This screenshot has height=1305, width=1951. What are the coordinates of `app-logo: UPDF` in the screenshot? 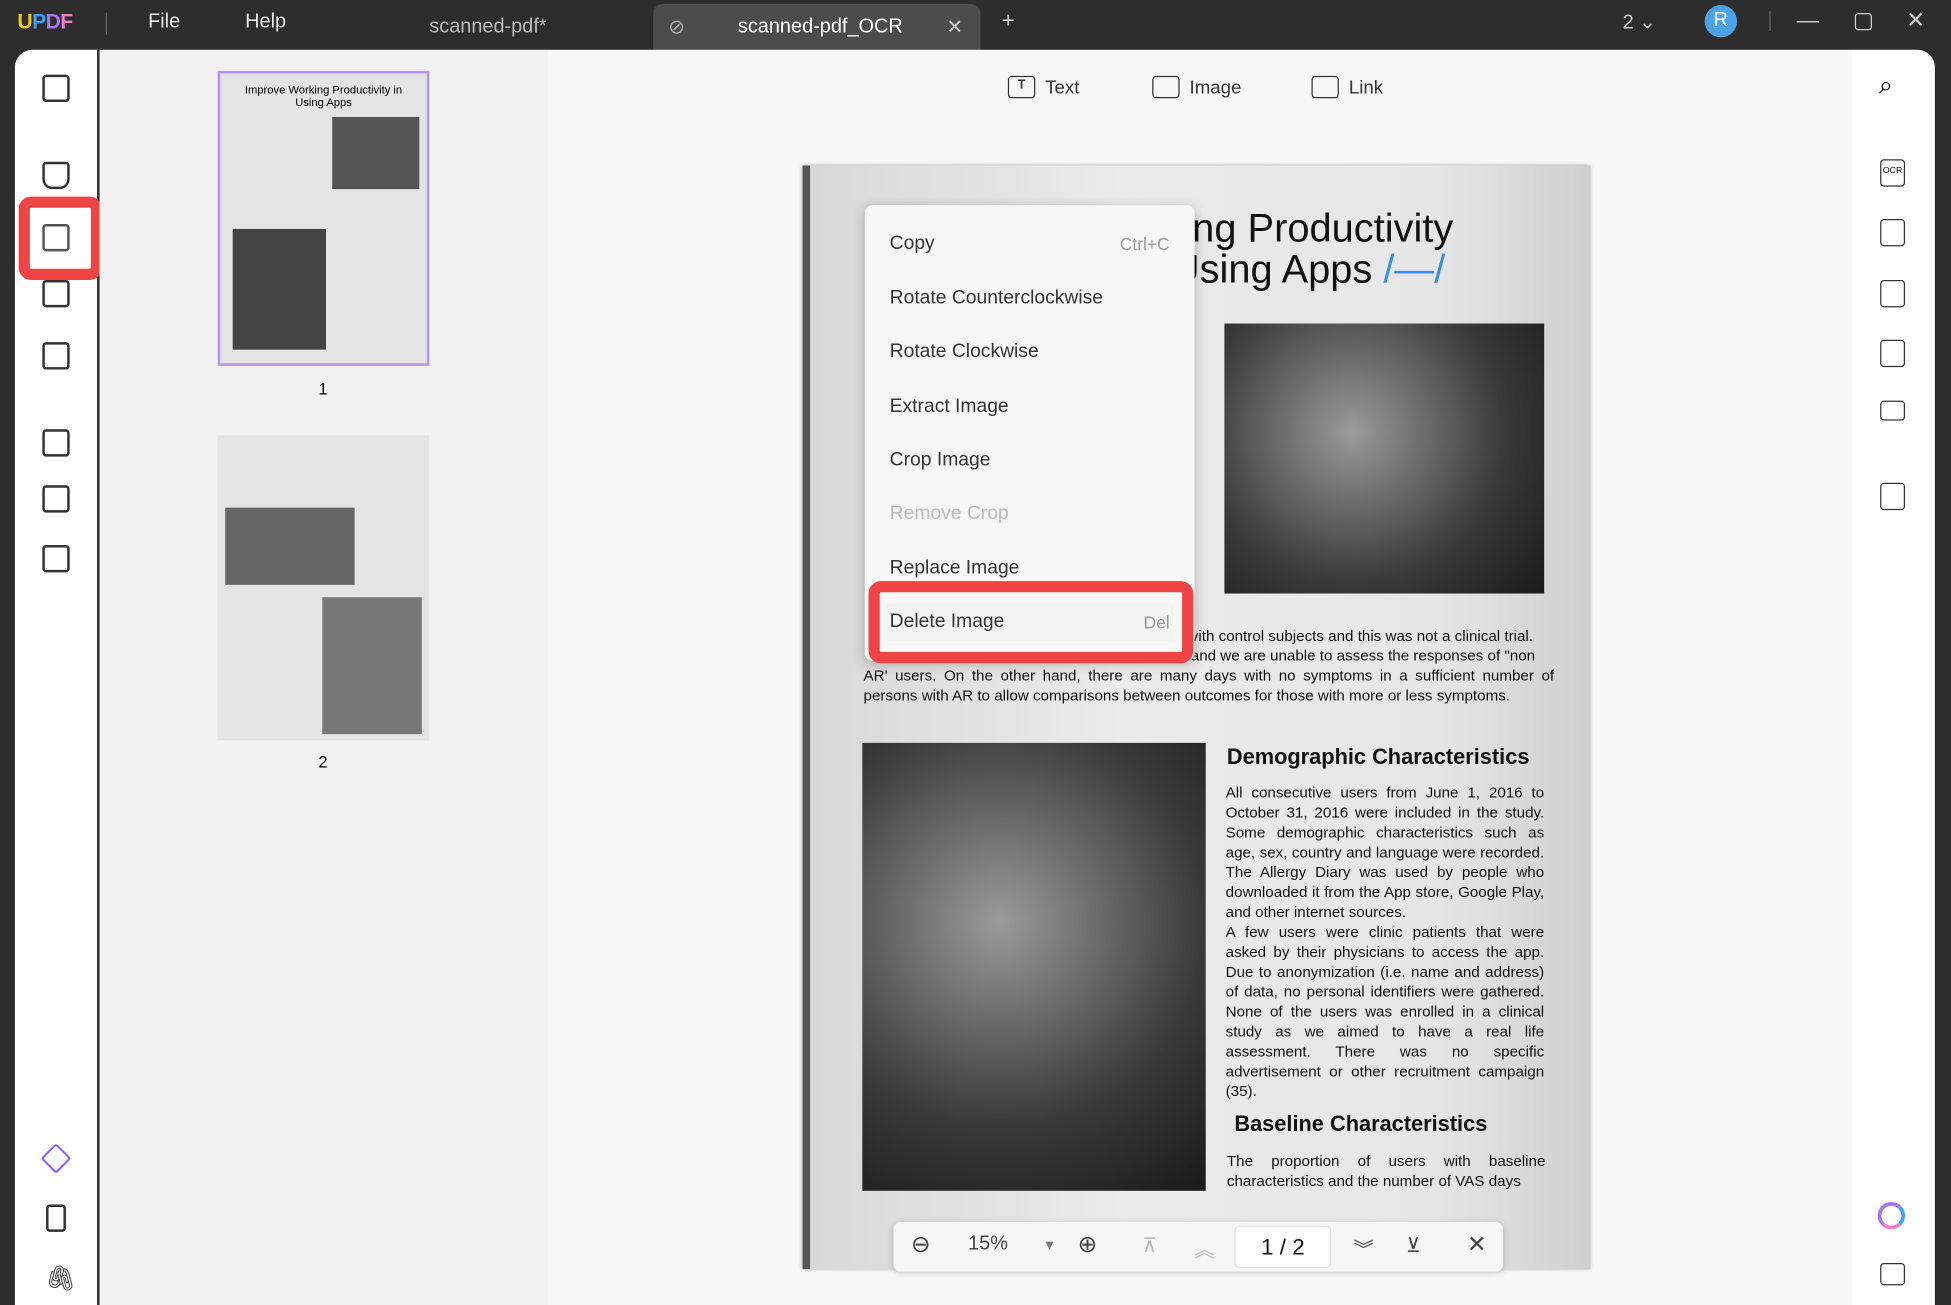 It's located at (45, 21).